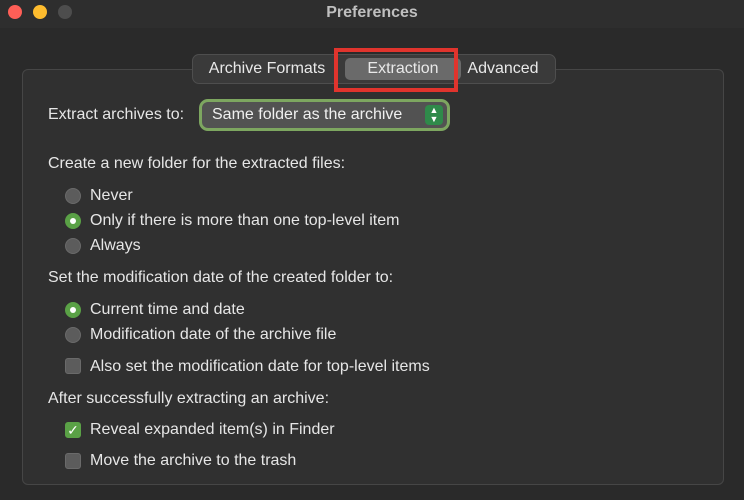 This screenshot has height=500, width=744. What do you see at coordinates (503, 69) in the screenshot?
I see `tab-advanced: Advanced` at bounding box center [503, 69].